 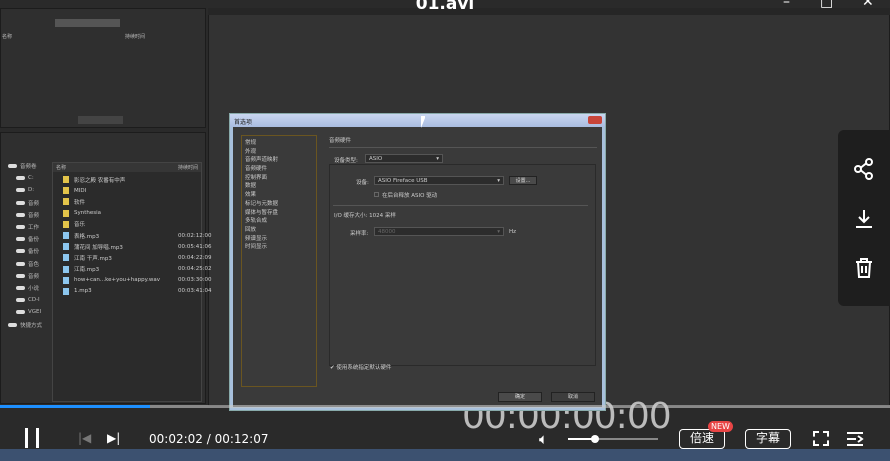 I want to click on category-item: 音频硬件, so click(x=279, y=168).